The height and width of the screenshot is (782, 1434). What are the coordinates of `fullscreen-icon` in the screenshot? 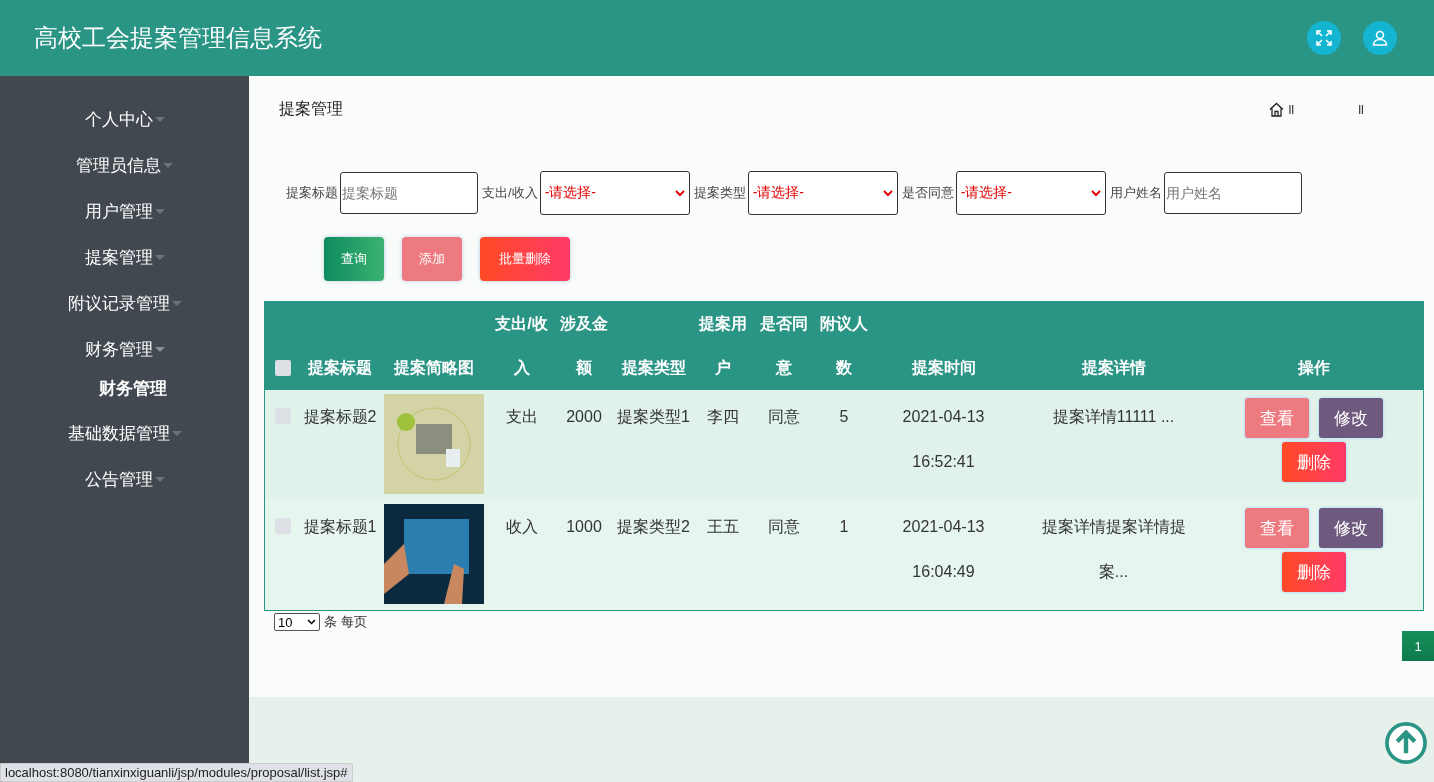 It's located at (1324, 38).